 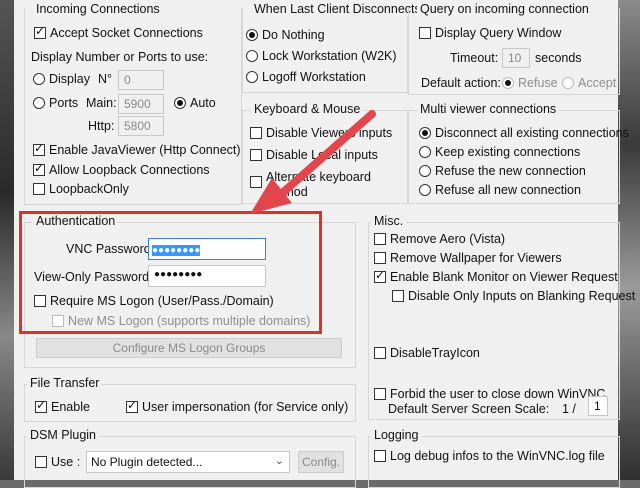 I want to click on enable-javaviewer-checkbox: Enable JavaViewer (Http Connect), so click(x=137, y=149).